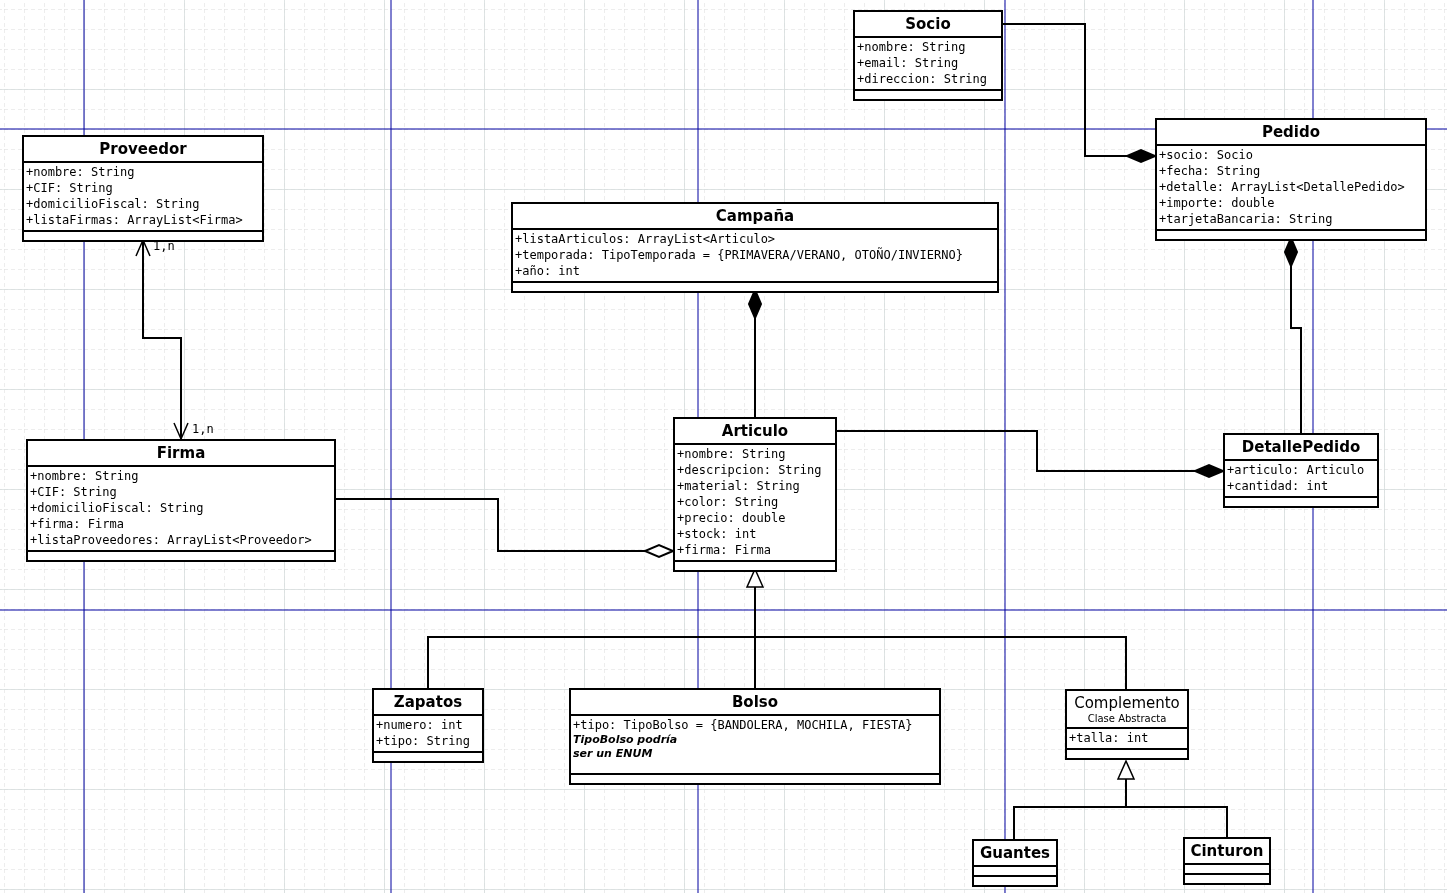 The image size is (1447, 893). I want to click on class-name: DetallePedido, so click(1301, 447).